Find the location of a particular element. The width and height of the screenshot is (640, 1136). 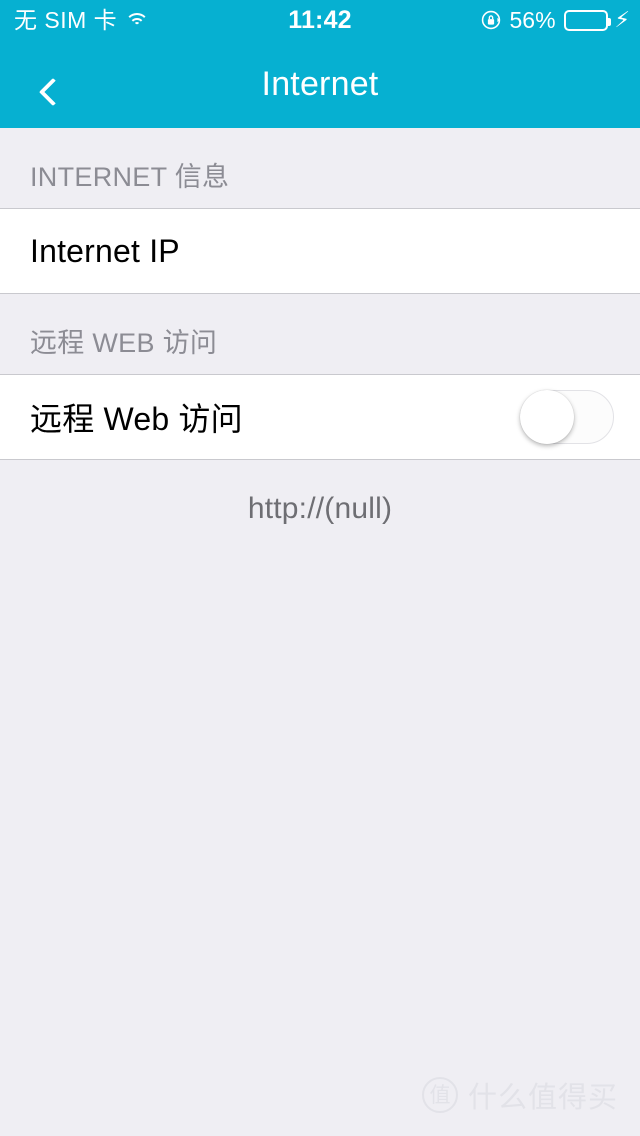

status-bar: 无 SIM 卡 11:42 56% ⚡ is located at coordinates (320, 20).